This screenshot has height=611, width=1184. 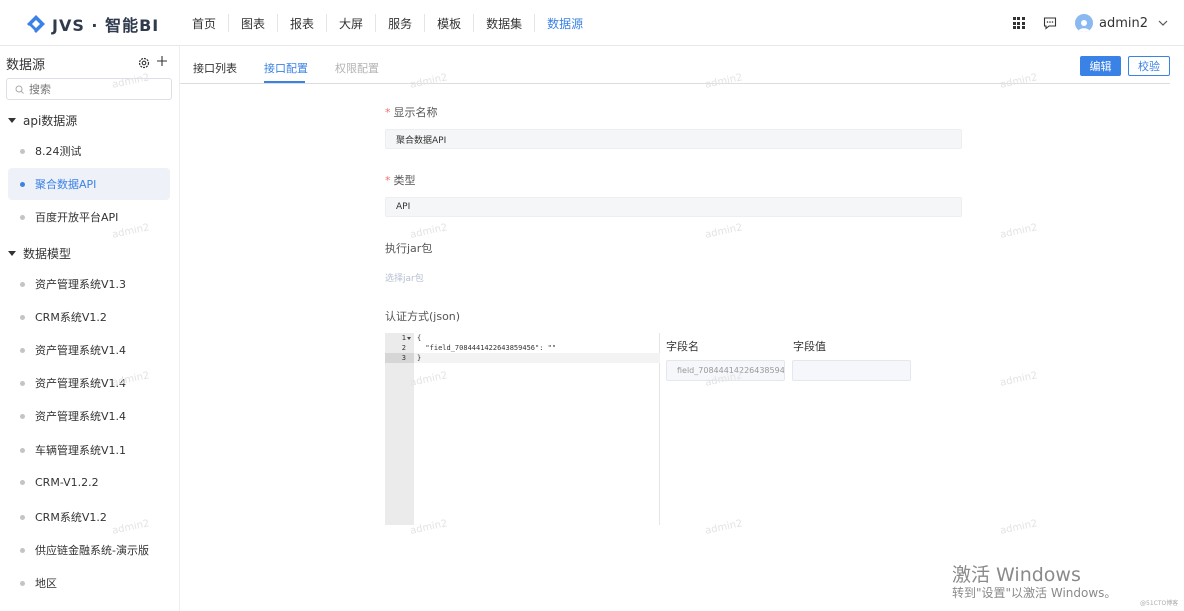 I want to click on tab-interface-config: 接口配置, so click(x=286, y=68).